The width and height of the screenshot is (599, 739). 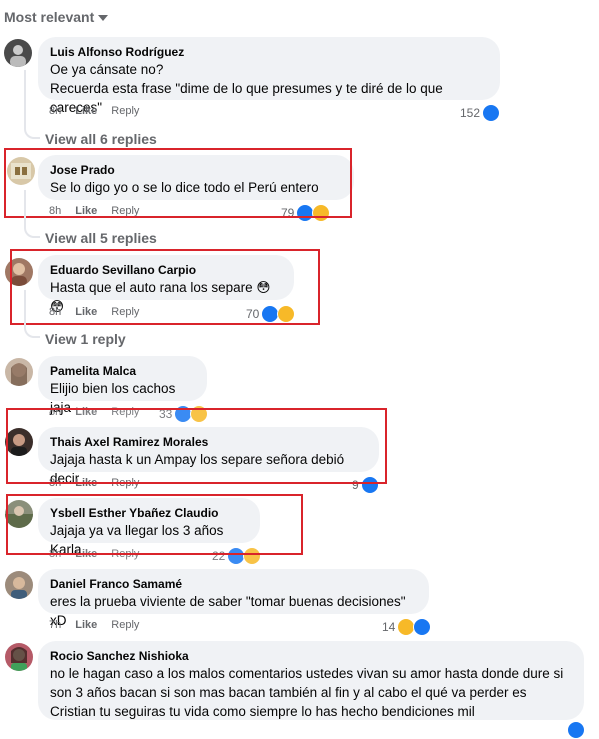 What do you see at coordinates (389, 627) in the screenshot?
I see `reaction-number: 14` at bounding box center [389, 627].